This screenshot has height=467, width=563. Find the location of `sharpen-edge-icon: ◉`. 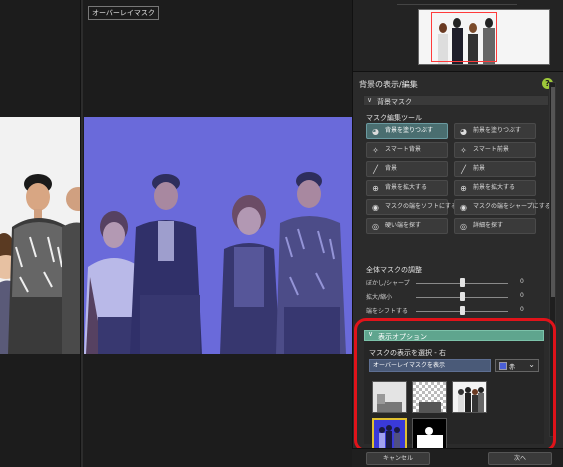

sharpen-edge-icon: ◉ is located at coordinates (463, 207).